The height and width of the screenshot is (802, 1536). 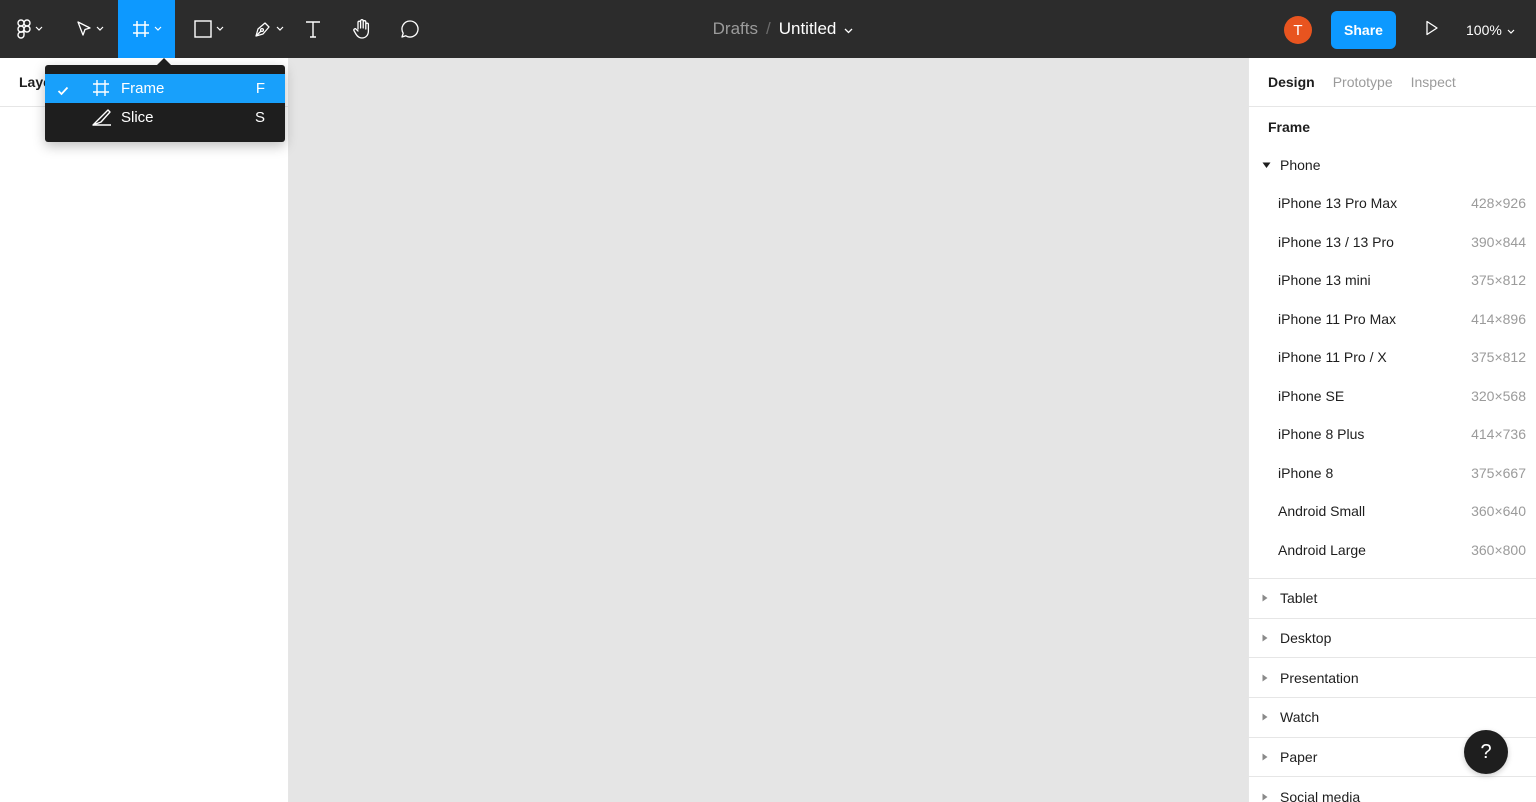 What do you see at coordinates (1338, 203) in the screenshot?
I see `preset-name: iPhone 13 Pro Max` at bounding box center [1338, 203].